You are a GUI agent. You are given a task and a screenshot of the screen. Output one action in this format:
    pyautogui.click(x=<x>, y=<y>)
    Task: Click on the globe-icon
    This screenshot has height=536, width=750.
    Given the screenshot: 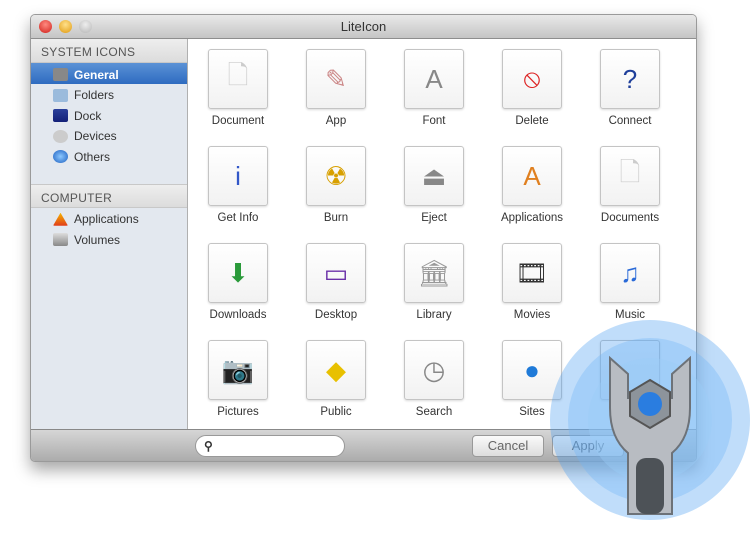 What is the action you would take?
    pyautogui.click(x=60, y=157)
    